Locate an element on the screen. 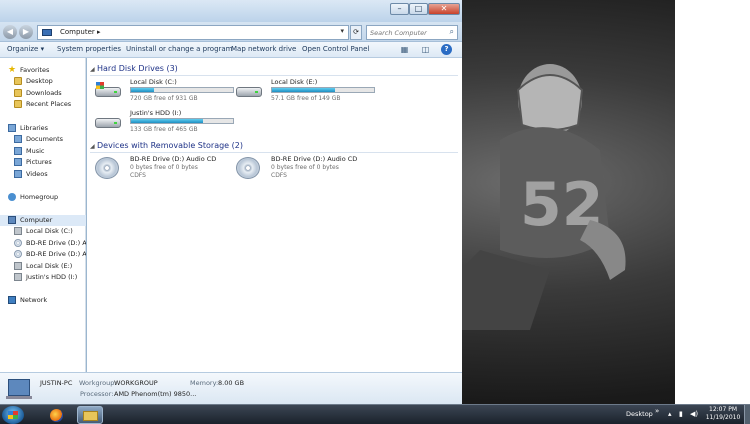 The width and height of the screenshot is (750, 424). nav-pictures: Pictures is located at coordinates (43, 162).